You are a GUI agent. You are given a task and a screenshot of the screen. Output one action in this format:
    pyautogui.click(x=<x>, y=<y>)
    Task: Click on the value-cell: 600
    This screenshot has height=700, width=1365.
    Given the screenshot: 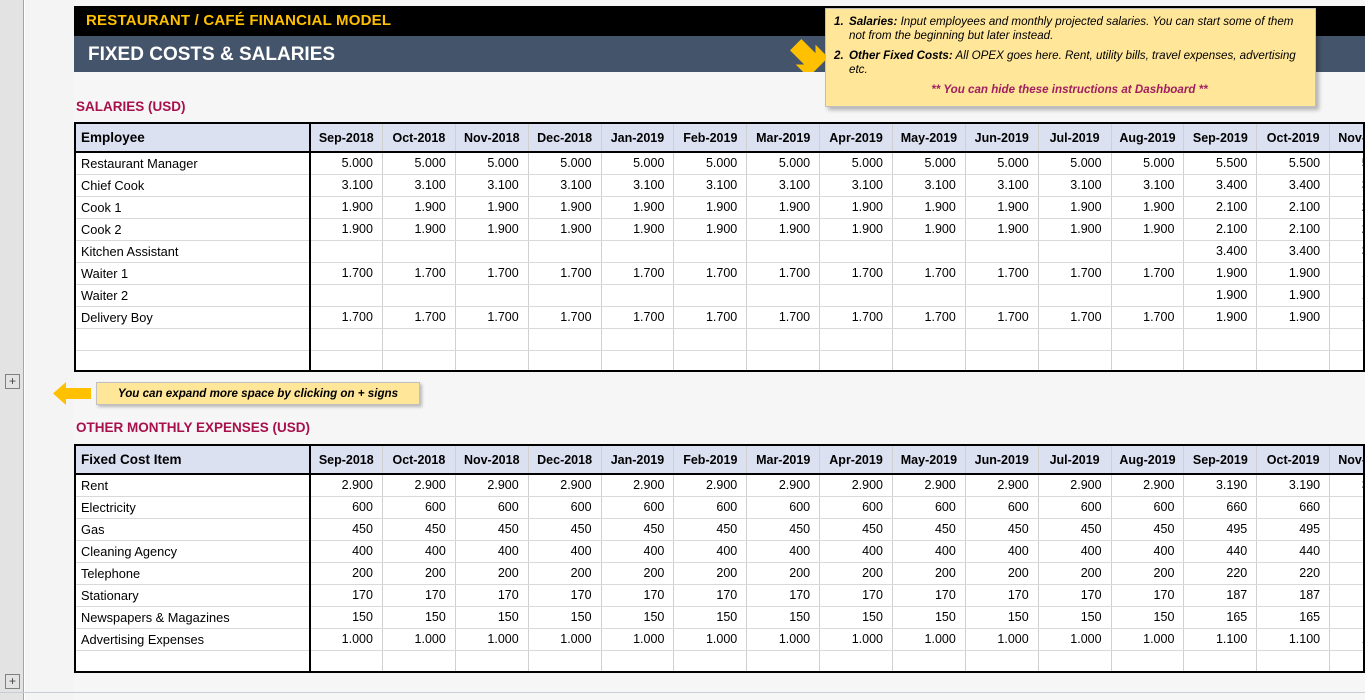 What is the action you would take?
    pyautogui.click(x=346, y=507)
    